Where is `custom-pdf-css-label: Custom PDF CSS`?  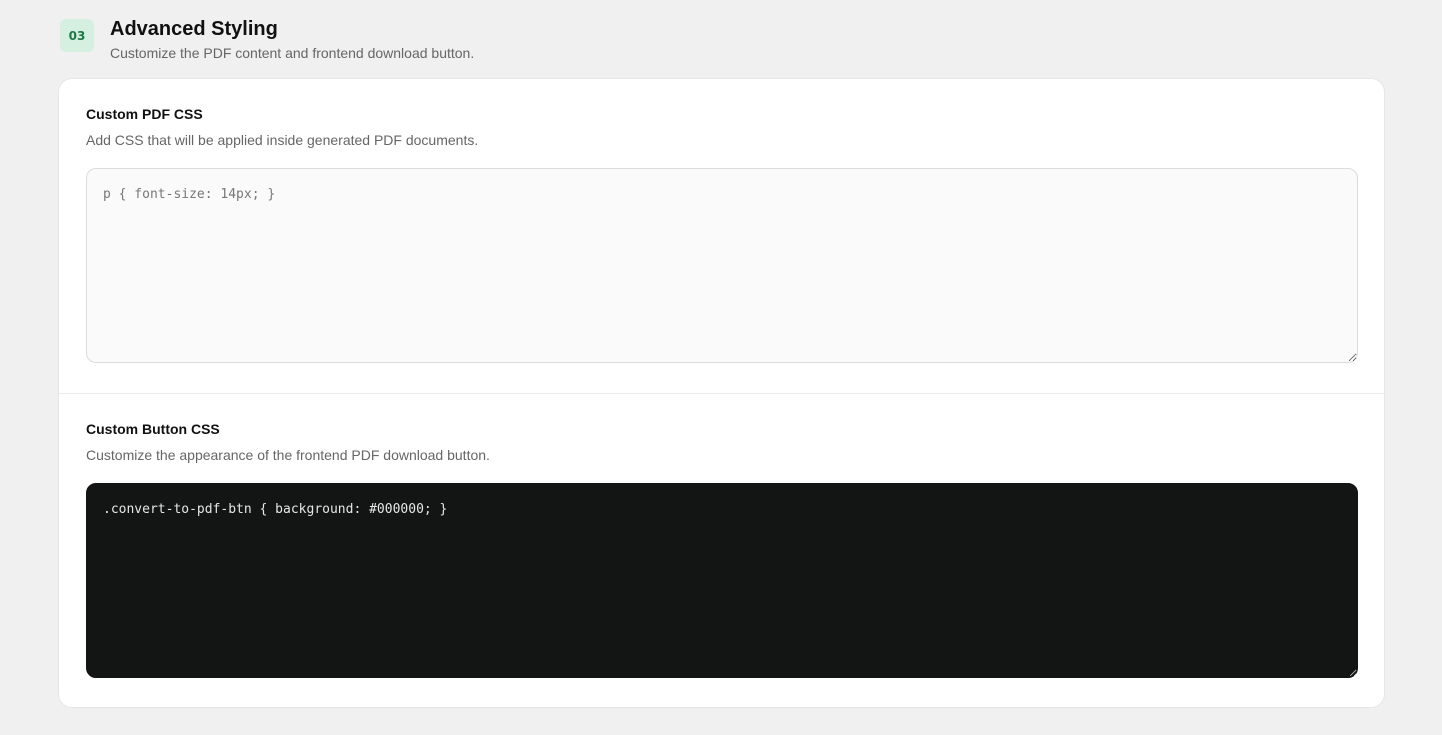
custom-pdf-css-label: Custom PDF CSS is located at coordinates (144, 114).